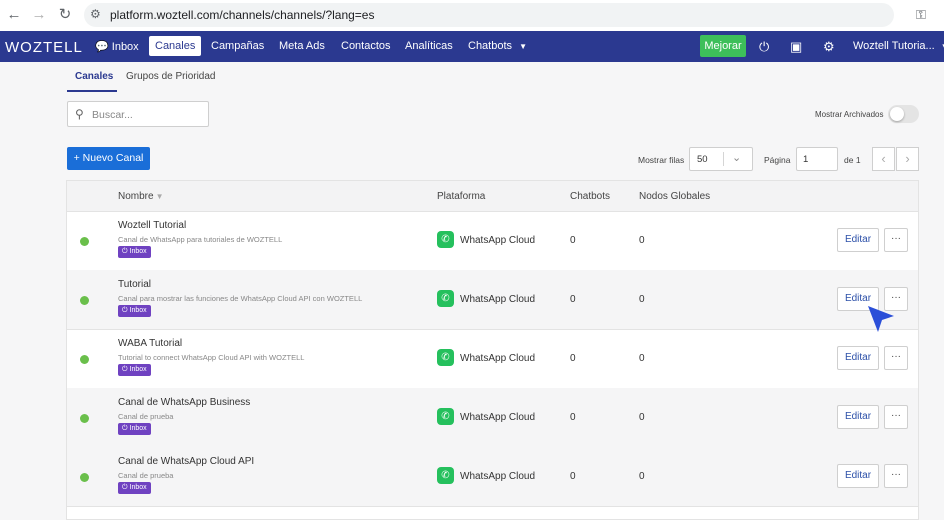 This screenshot has width=944, height=520. Describe the element at coordinates (171, 76) in the screenshot. I see `tab-grupos-prioridad: Grupos de Prioridad` at that location.